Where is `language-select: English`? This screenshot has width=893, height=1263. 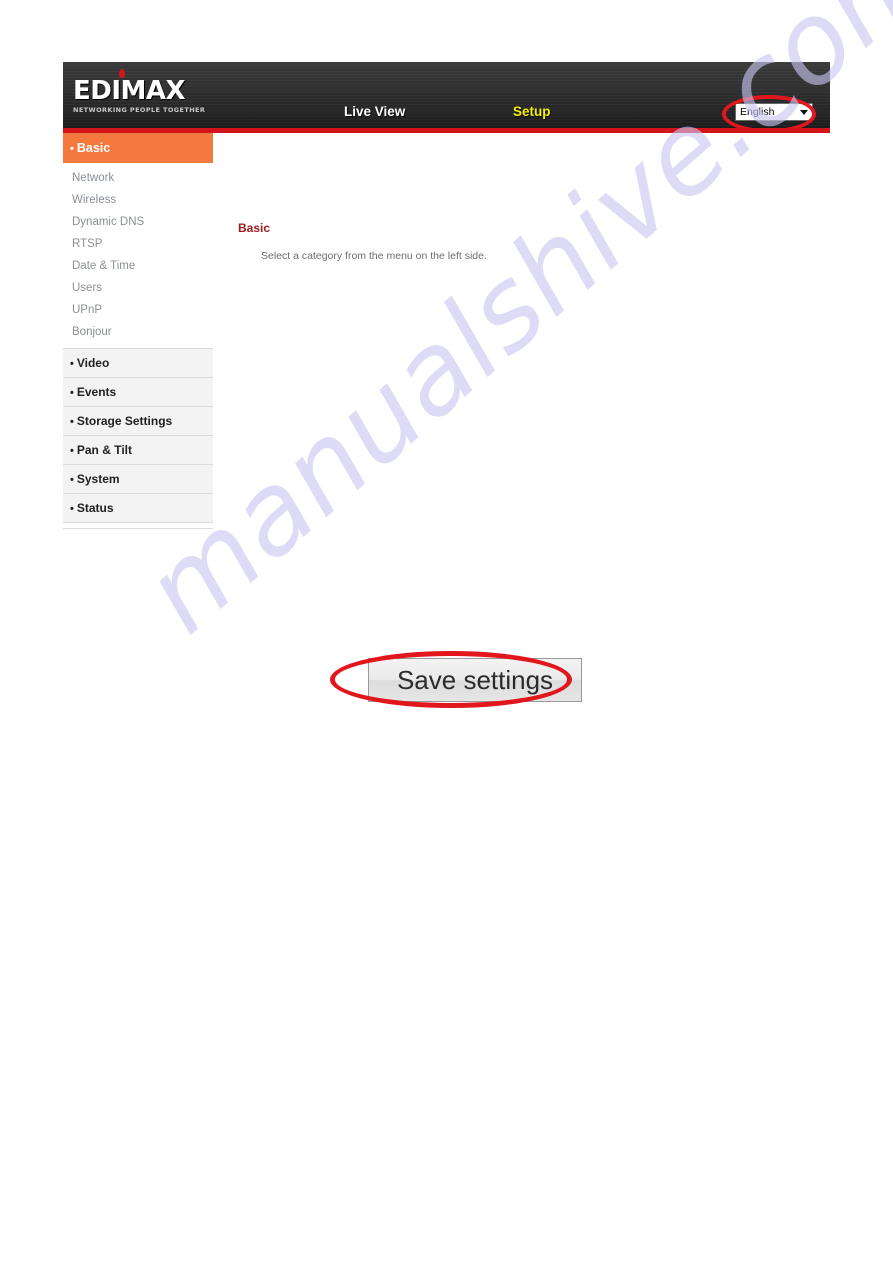
language-select: English is located at coordinates (774, 112).